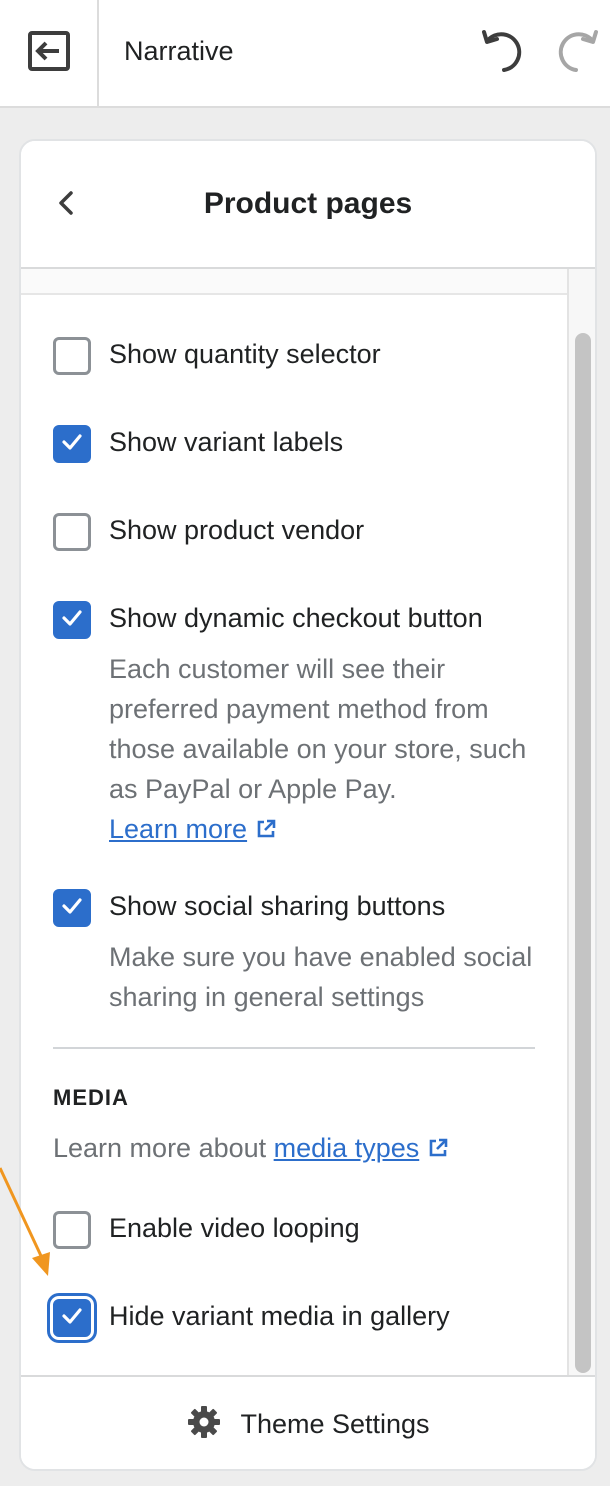  Describe the element at coordinates (226, 442) in the screenshot. I see `option-label: Show variant labels` at that location.